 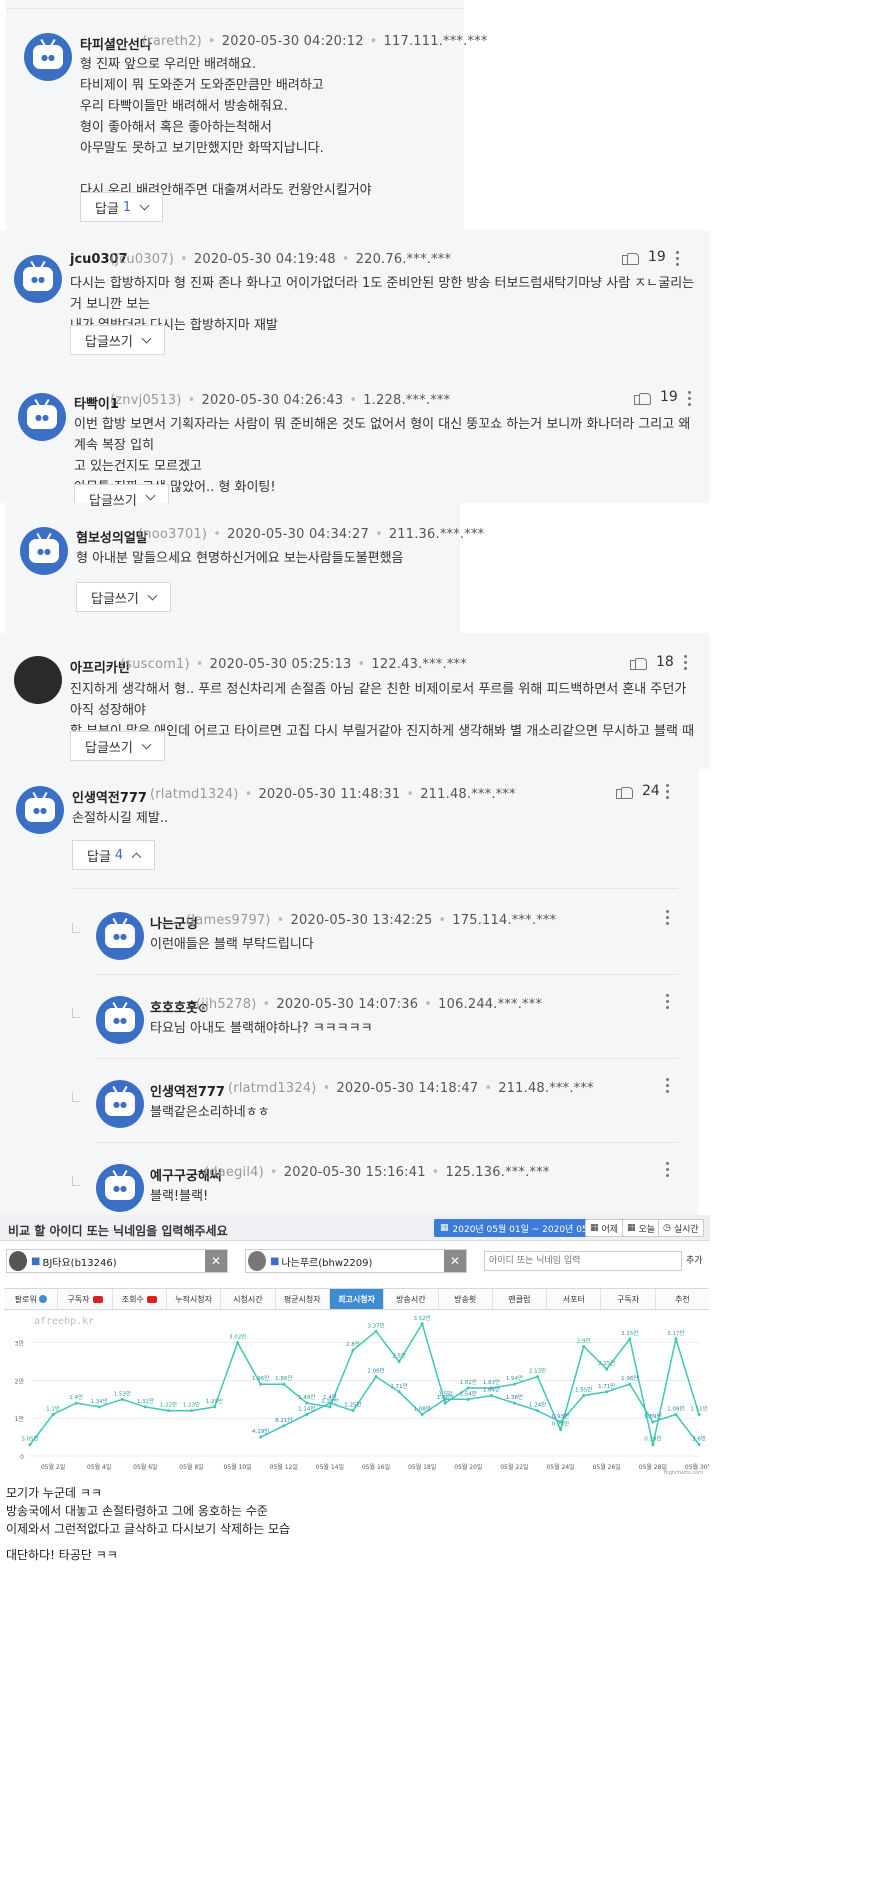 What do you see at coordinates (682, 1299) in the screenshot?
I see `tab-recommend: 추천` at bounding box center [682, 1299].